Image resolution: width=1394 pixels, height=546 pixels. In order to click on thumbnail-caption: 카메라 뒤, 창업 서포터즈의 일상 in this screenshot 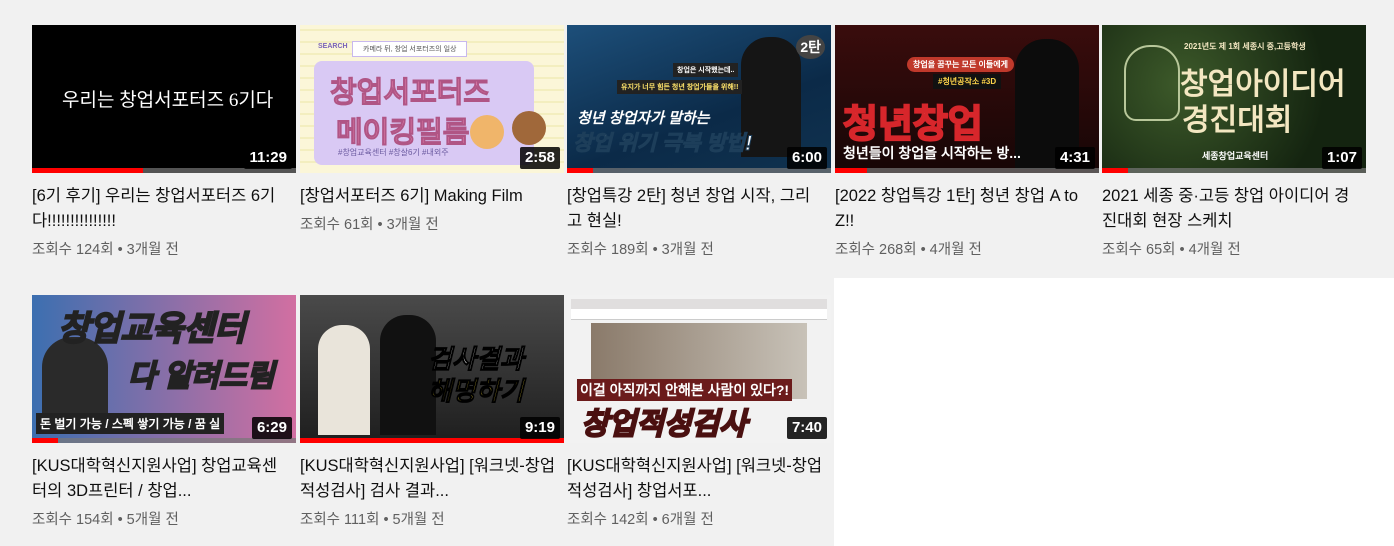, I will do `click(410, 49)`.